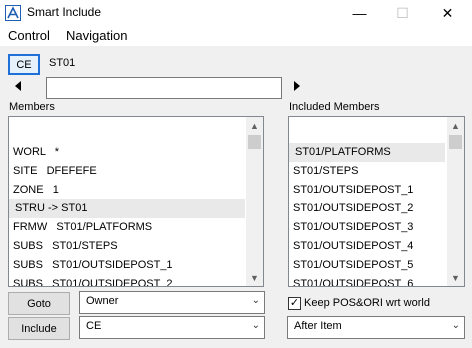 This screenshot has width=472, height=348. I want to click on list-item: ST01/OUTSIDEPOST_1, so click(368, 190).